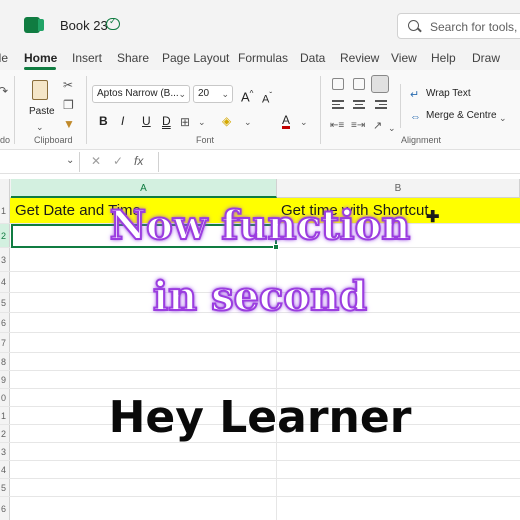  Describe the element at coordinates (5, 508) in the screenshot. I see `row-header: 6` at that location.